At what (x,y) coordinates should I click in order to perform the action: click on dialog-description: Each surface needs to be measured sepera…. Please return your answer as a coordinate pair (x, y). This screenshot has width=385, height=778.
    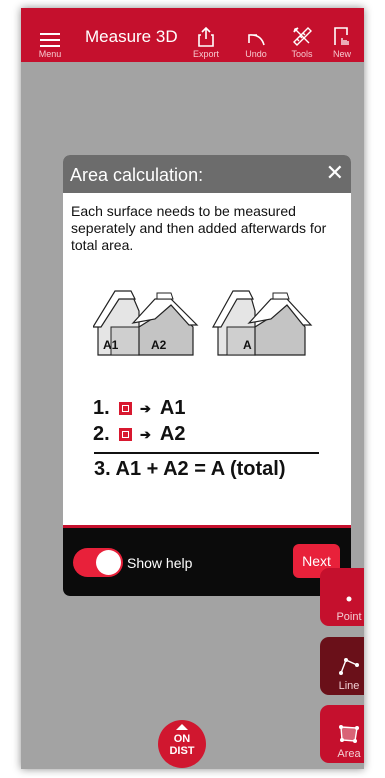
    Looking at the image, I should click on (199, 228).